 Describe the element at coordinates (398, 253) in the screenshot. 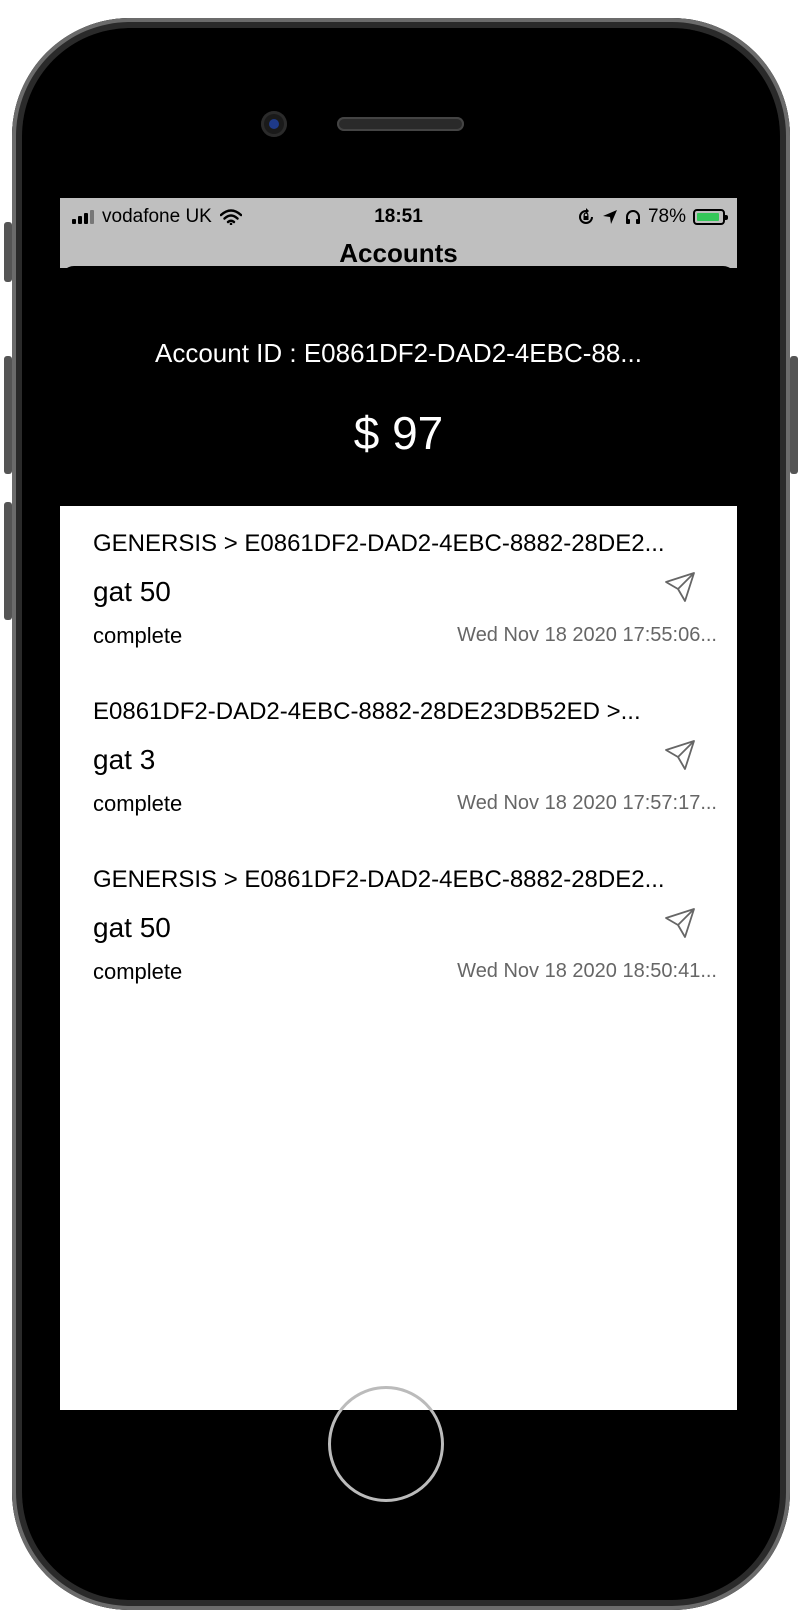

I see `nav-title-peek: Accounts` at that location.